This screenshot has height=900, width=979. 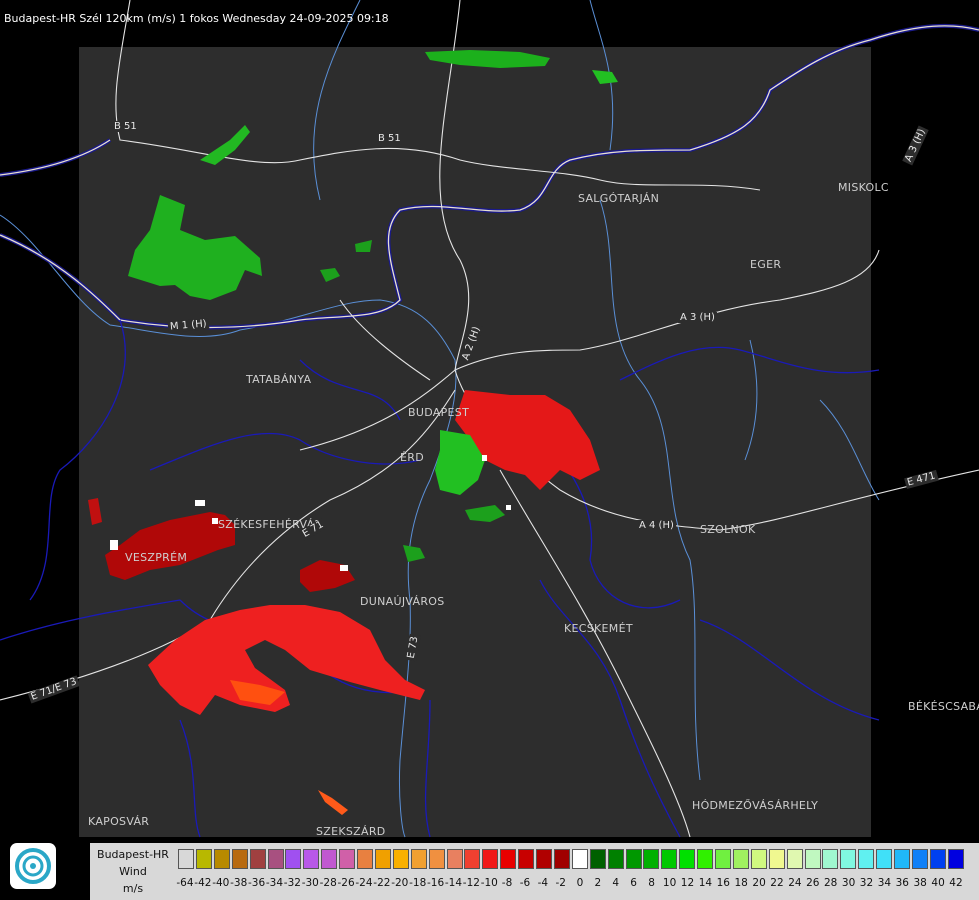 What do you see at coordinates (412, 457) in the screenshot?
I see `city-label: ÉRD` at bounding box center [412, 457].